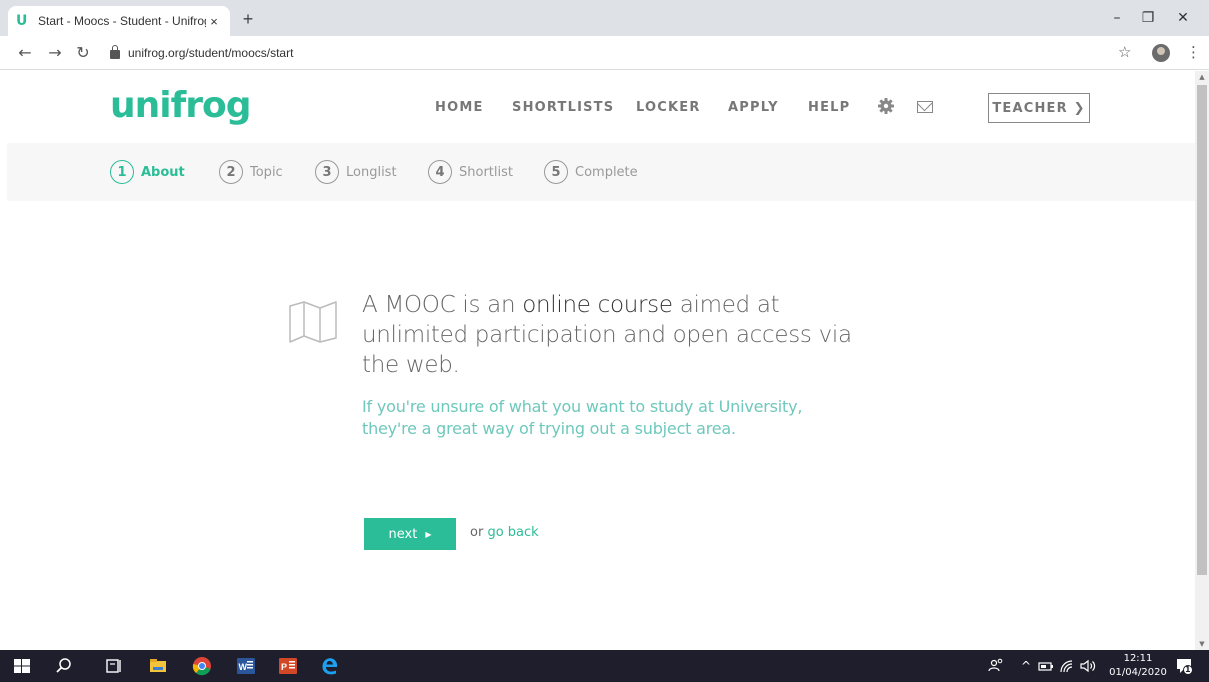 This screenshot has height=682, width=1209. I want to click on notifications-icon, so click(1184, 666).